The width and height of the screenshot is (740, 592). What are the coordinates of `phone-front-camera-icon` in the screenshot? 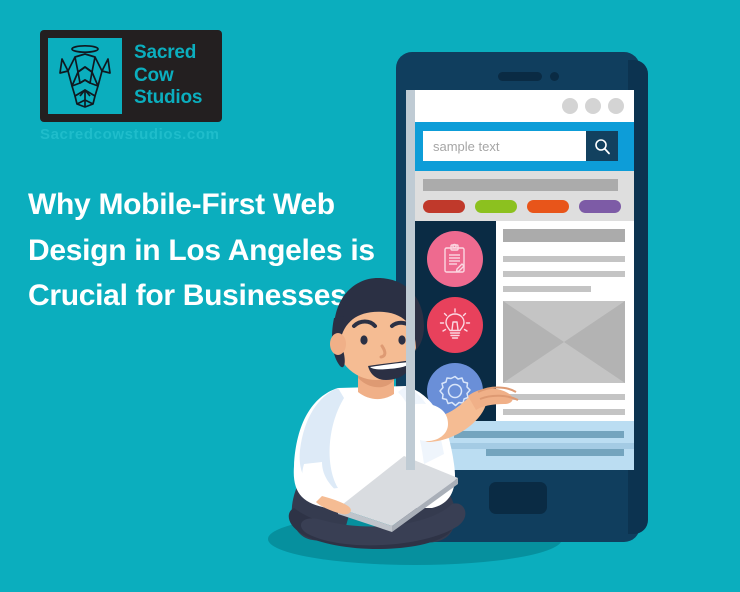 It's located at (554, 76).